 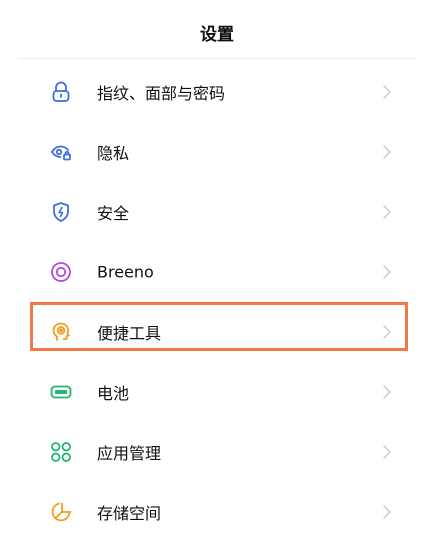 I want to click on settings-item-label: 安全, so click(x=113, y=213).